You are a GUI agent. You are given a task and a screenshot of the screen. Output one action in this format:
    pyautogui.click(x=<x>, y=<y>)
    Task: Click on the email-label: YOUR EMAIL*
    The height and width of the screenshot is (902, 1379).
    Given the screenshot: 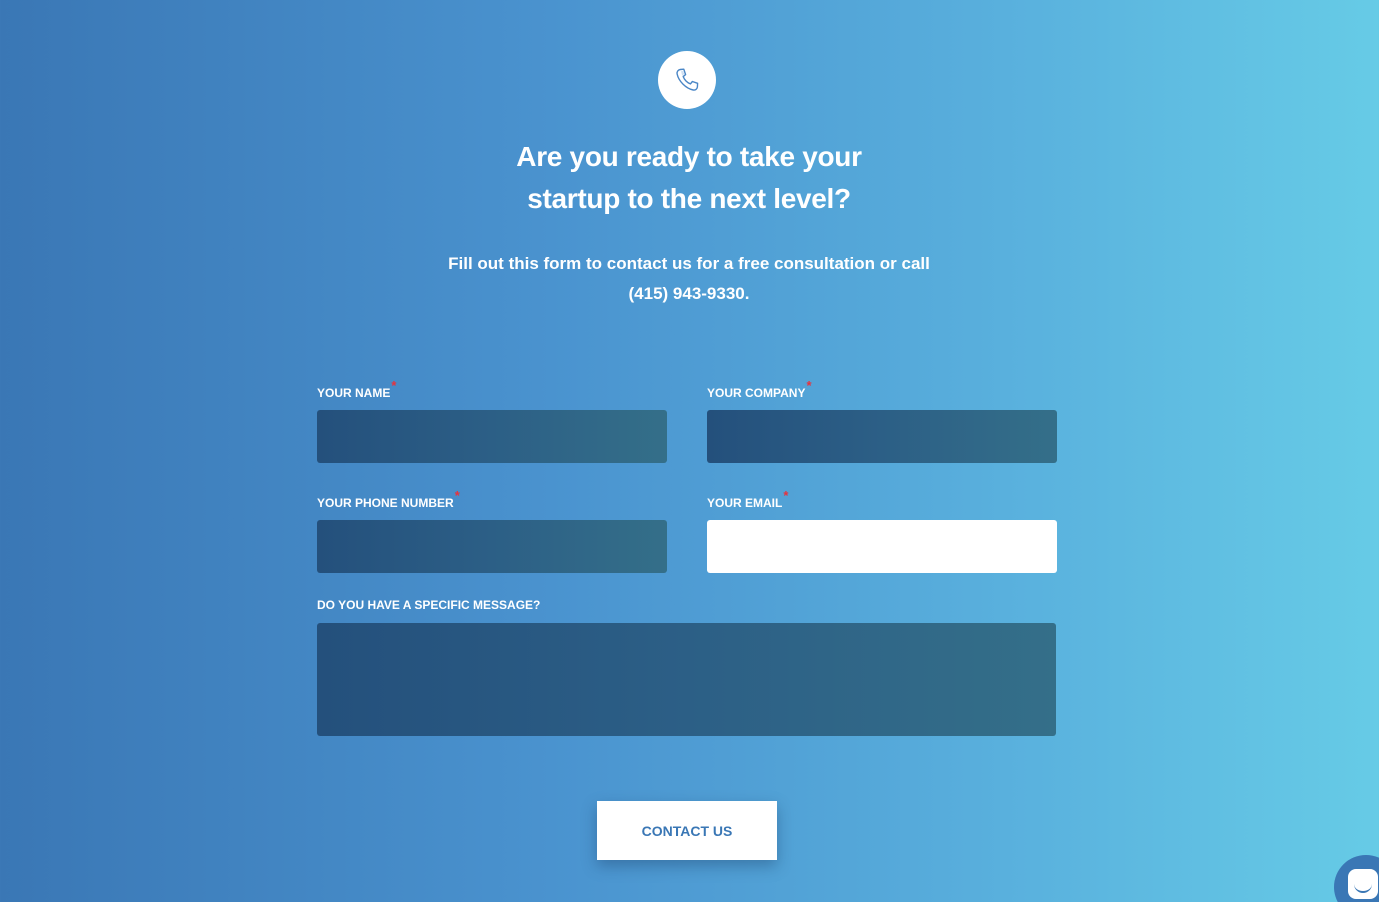 What is the action you would take?
    pyautogui.click(x=747, y=499)
    